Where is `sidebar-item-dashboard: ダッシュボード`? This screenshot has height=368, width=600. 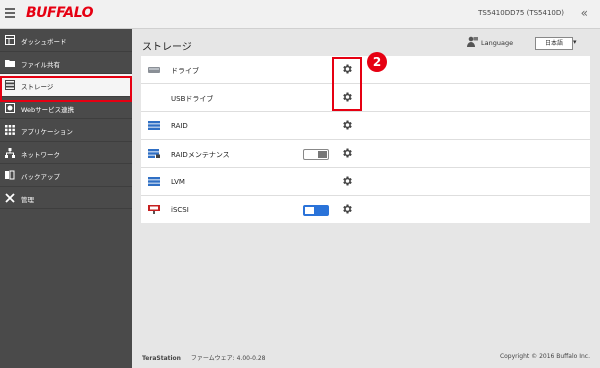
sidebar-item-dashboard: ダッシュボード is located at coordinates (66, 40).